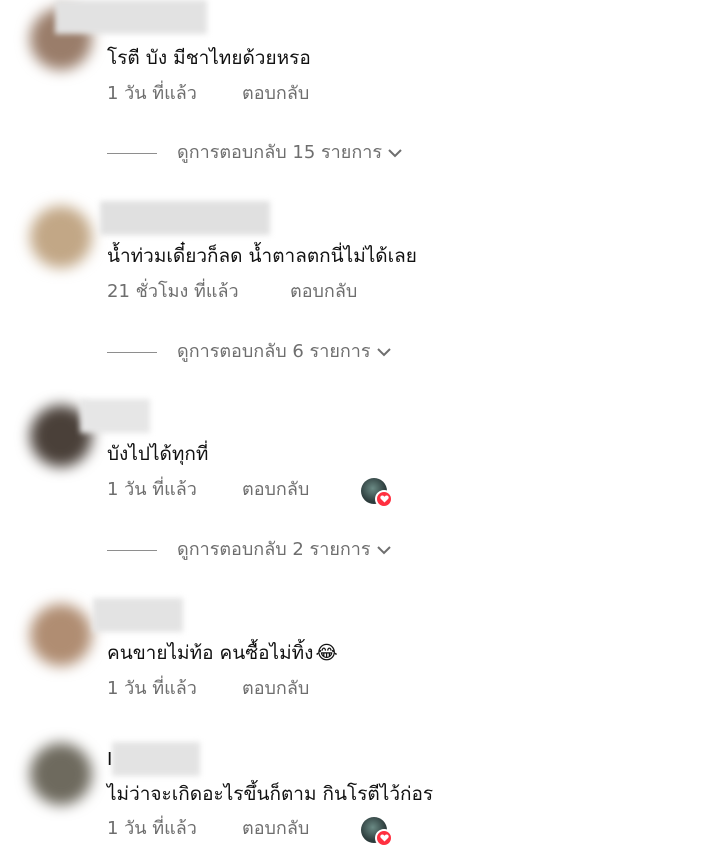  Describe the element at coordinates (158, 454) in the screenshot. I see `comment-text: บังไปได้ทุกที่` at that location.